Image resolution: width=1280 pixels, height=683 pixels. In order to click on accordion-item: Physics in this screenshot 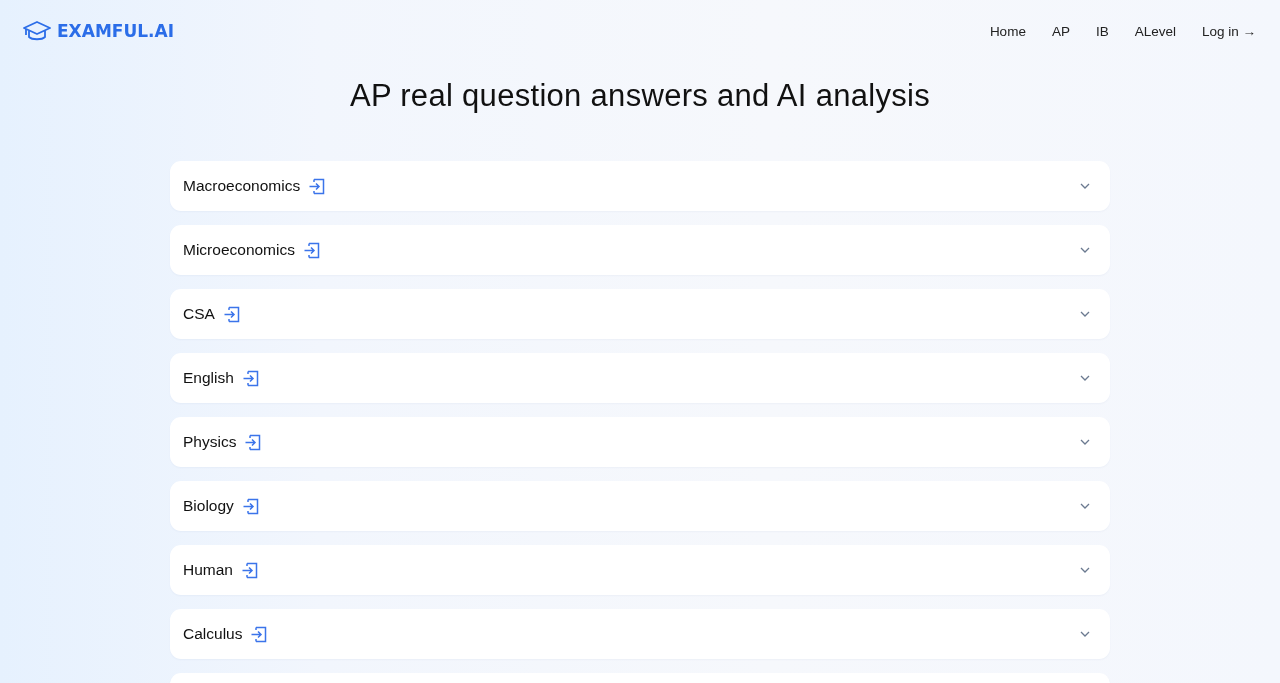, I will do `click(640, 442)`.